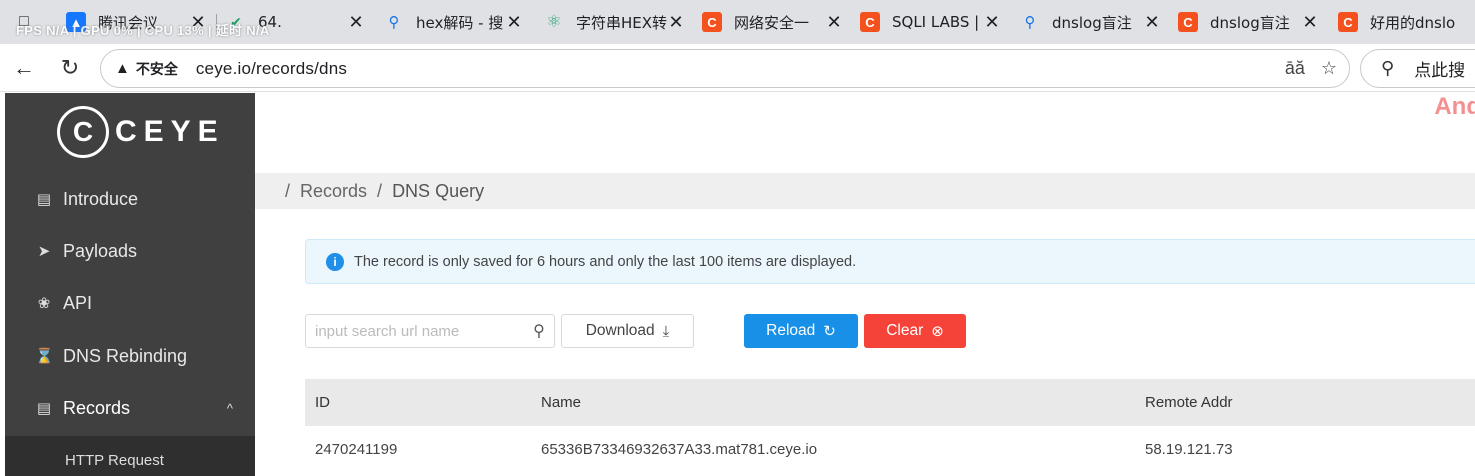 The image size is (1475, 476). I want to click on close-circle-icon: ⊗, so click(937, 331).